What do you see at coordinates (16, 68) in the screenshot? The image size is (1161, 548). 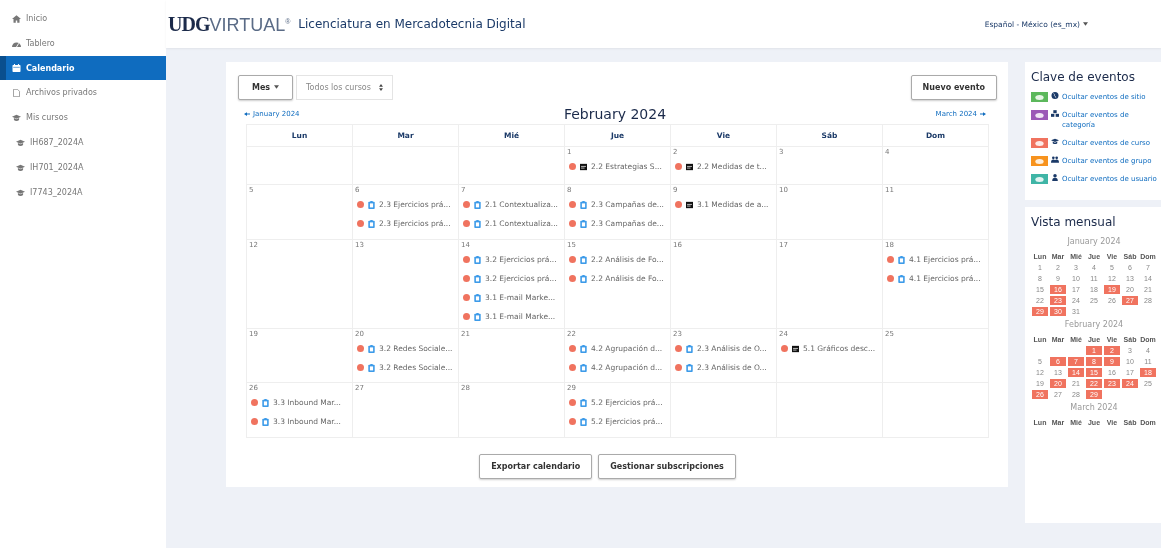 I see `calendar-icon` at bounding box center [16, 68].